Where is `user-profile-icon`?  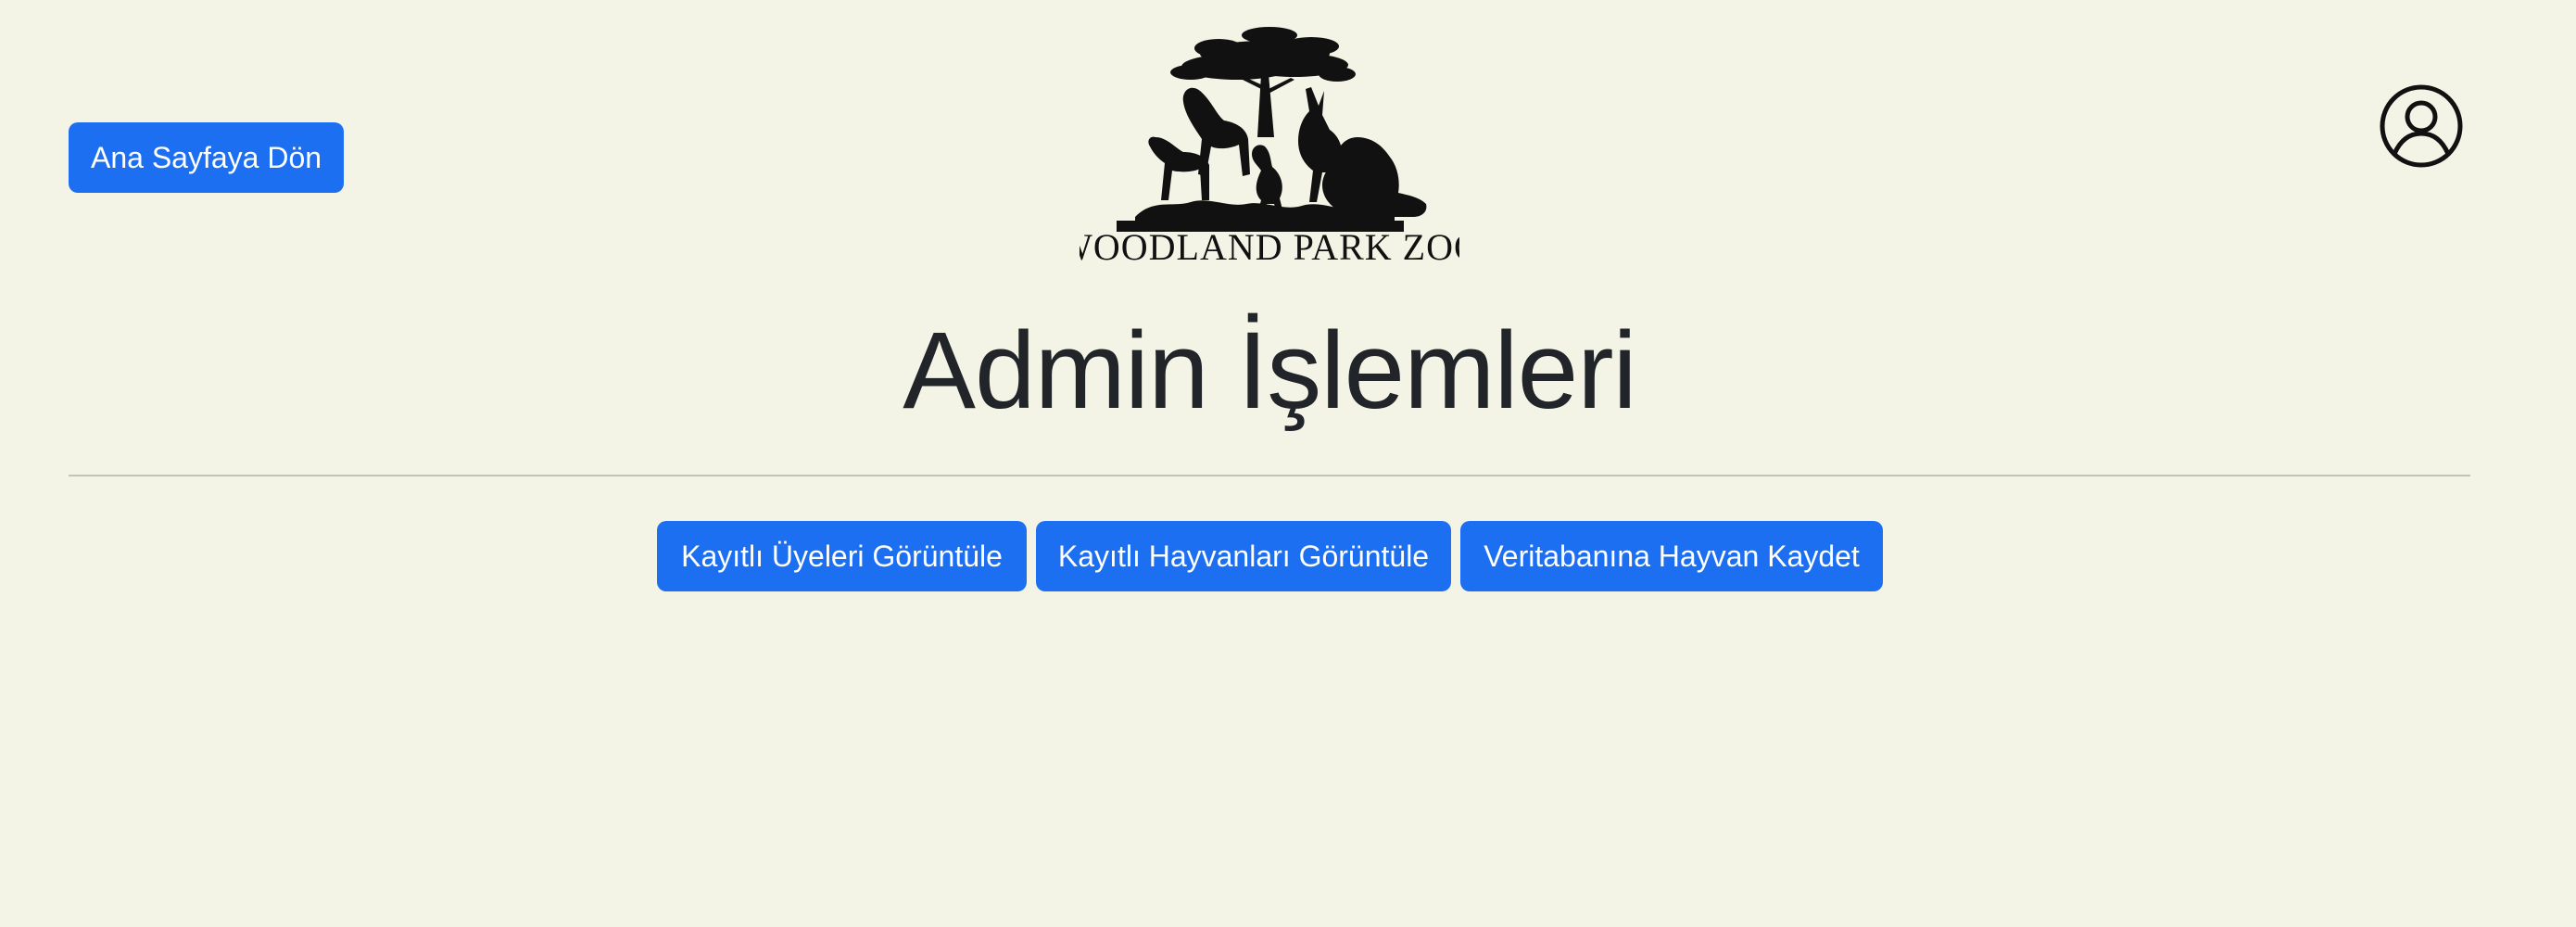
user-profile-icon is located at coordinates (2421, 126).